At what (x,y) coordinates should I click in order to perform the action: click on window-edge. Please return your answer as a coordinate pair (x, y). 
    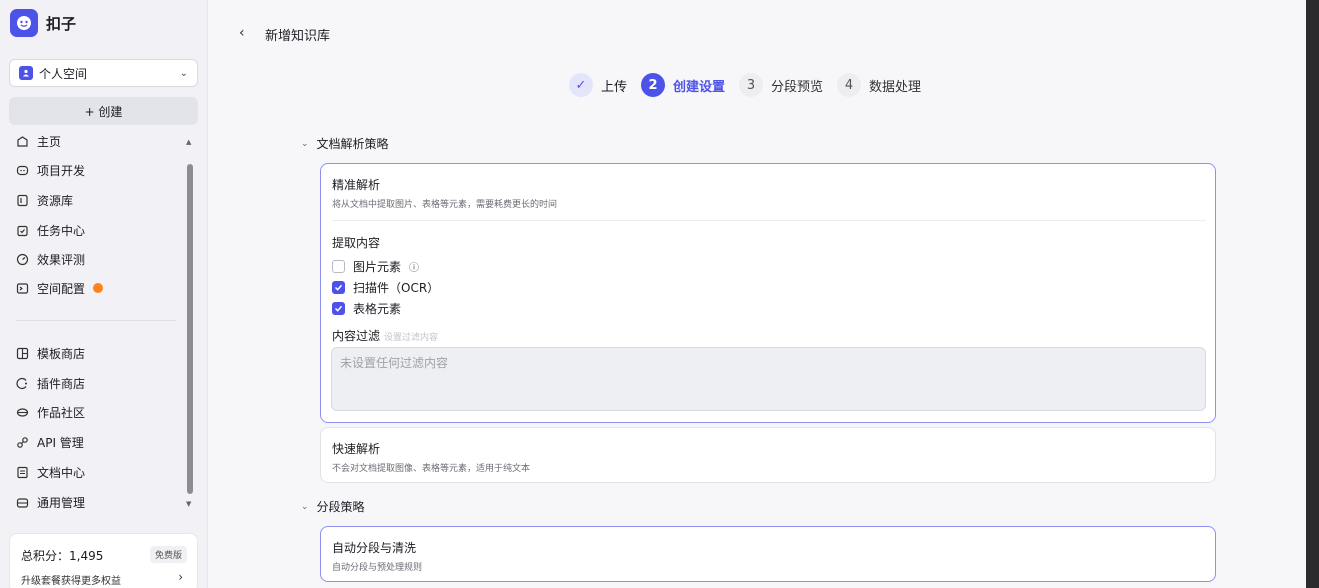
    Looking at the image, I should click on (1312, 294).